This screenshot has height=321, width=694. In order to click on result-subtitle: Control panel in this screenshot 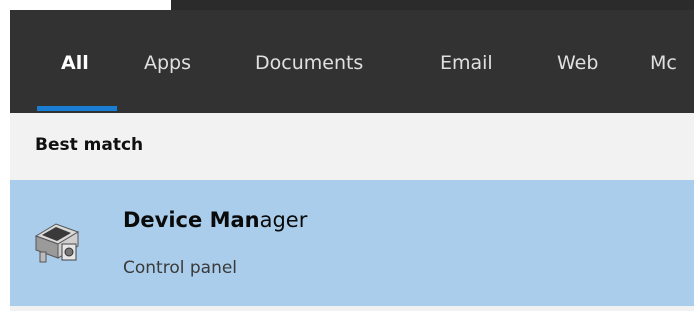, I will do `click(180, 268)`.